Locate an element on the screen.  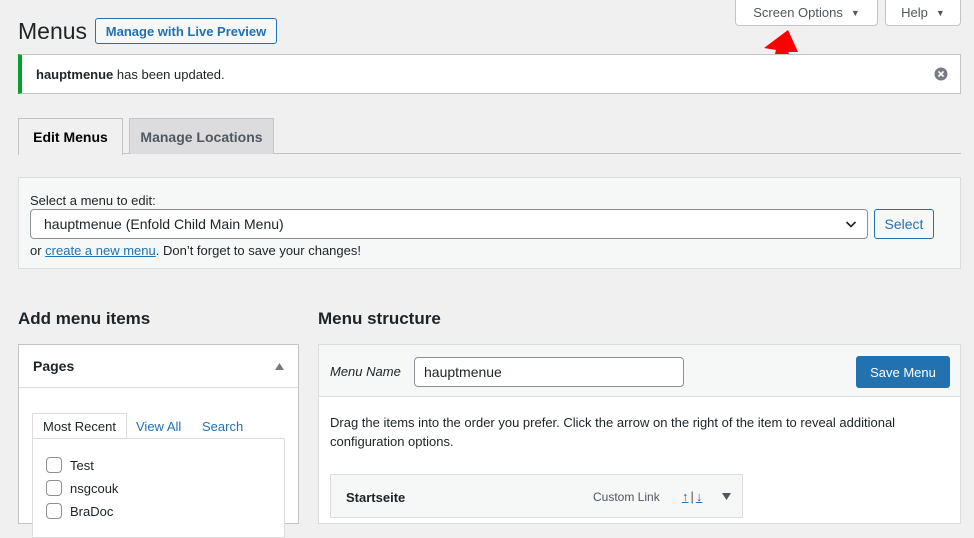
tab-view-all: View All is located at coordinates (158, 426).